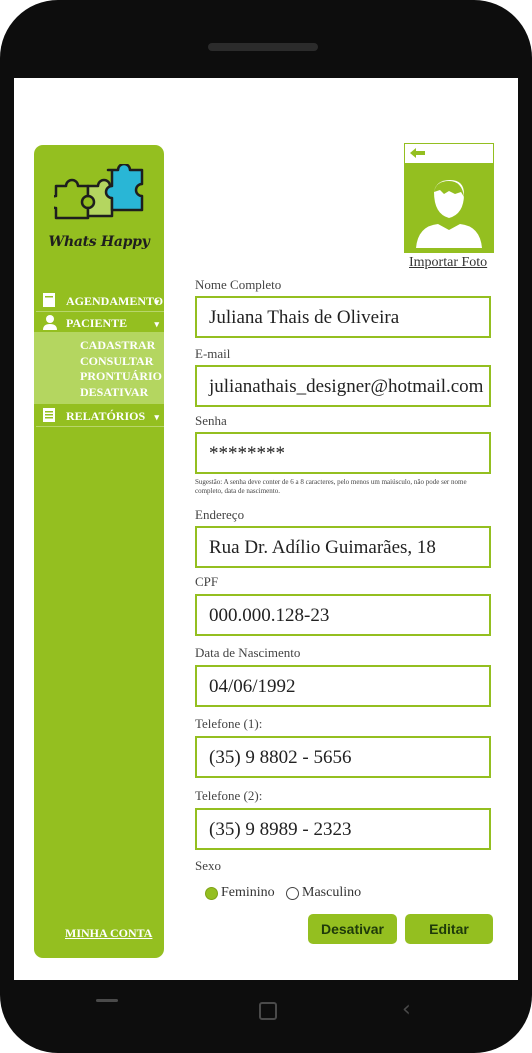  Describe the element at coordinates (343, 615) in the screenshot. I see `cpf-field: 000.000.128-23` at that location.